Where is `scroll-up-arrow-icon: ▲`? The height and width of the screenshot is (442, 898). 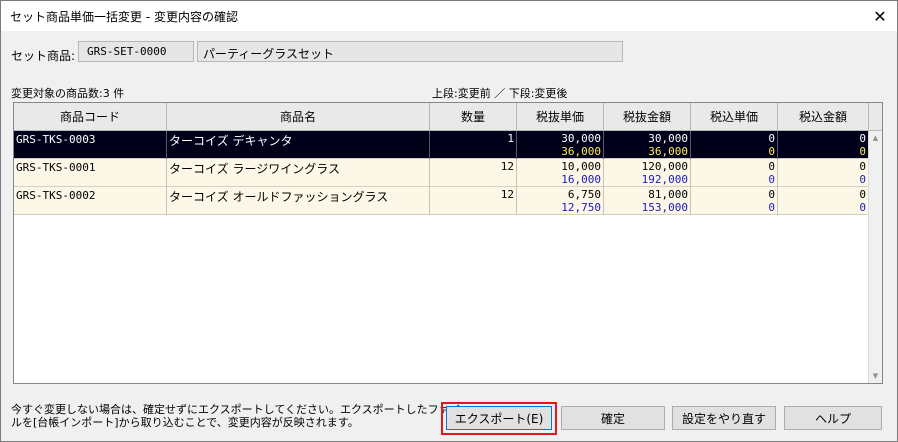
scroll-up-arrow-icon: ▲ is located at coordinates (875, 138).